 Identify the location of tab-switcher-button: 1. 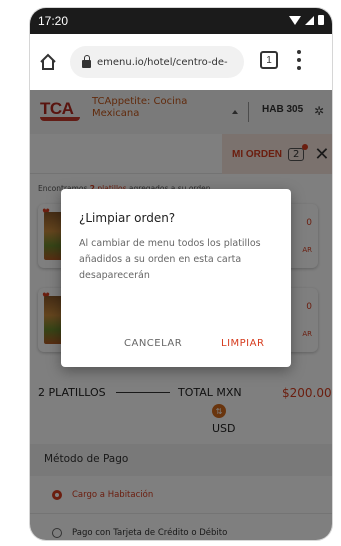
(269, 60).